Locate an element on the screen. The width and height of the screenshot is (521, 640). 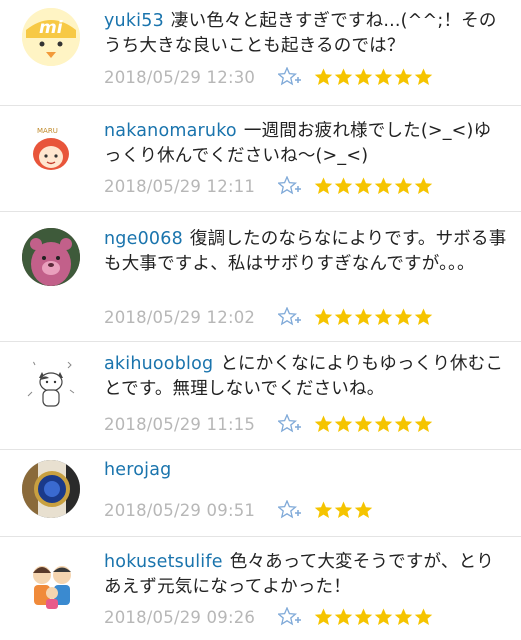
comment-date: 2018/05/29 09:26 is located at coordinates (191, 617).